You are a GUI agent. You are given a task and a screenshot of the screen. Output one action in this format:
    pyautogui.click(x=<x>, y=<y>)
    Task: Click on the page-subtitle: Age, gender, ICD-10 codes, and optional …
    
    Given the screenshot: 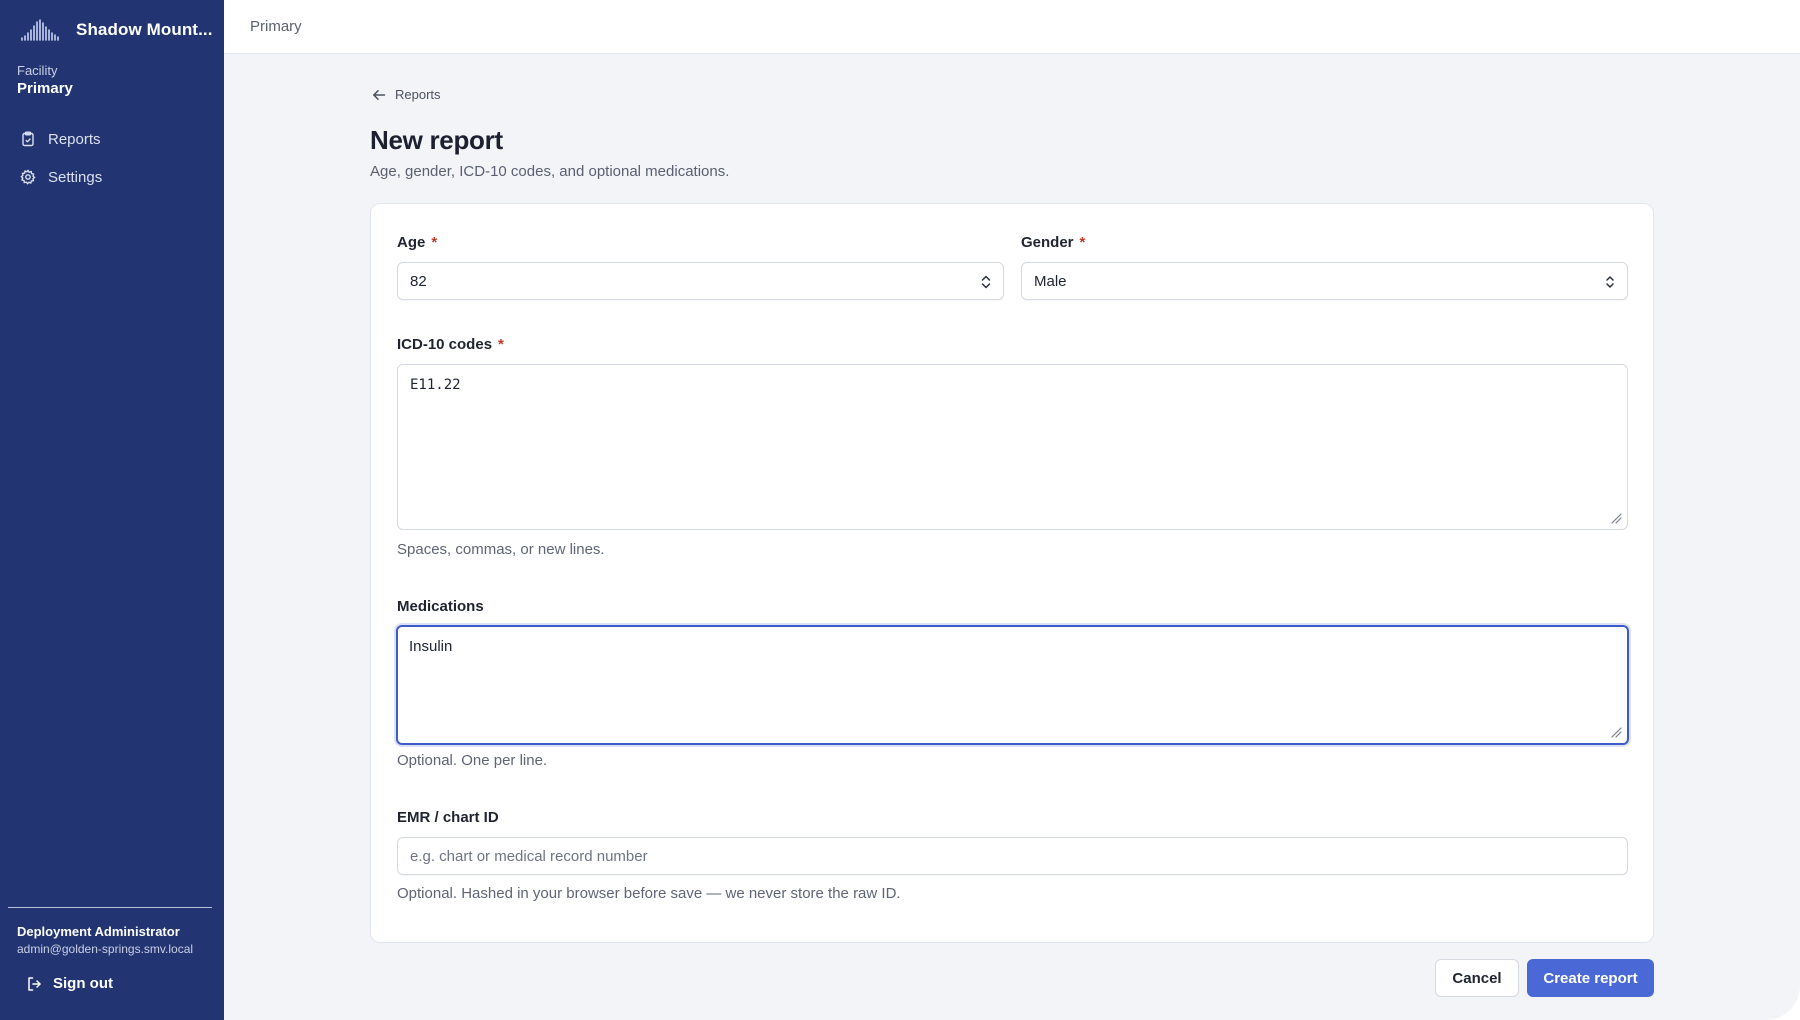 What is the action you would take?
    pyautogui.click(x=550, y=171)
    